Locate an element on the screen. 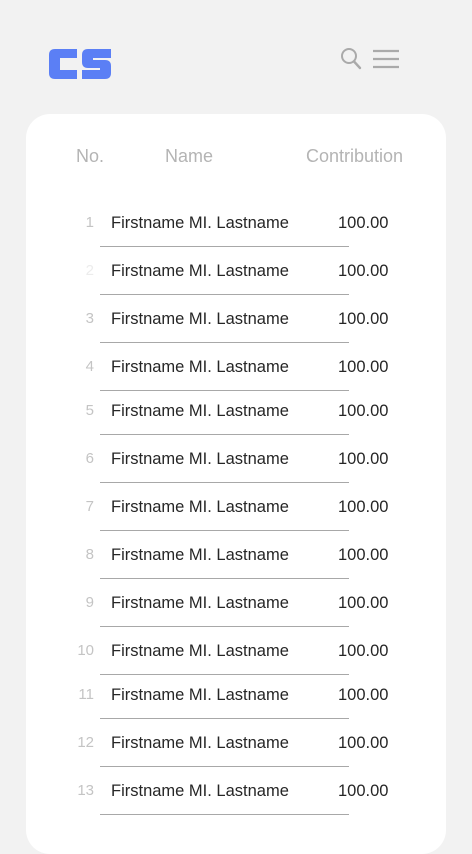  row-number: 7 is located at coordinates (89, 506).